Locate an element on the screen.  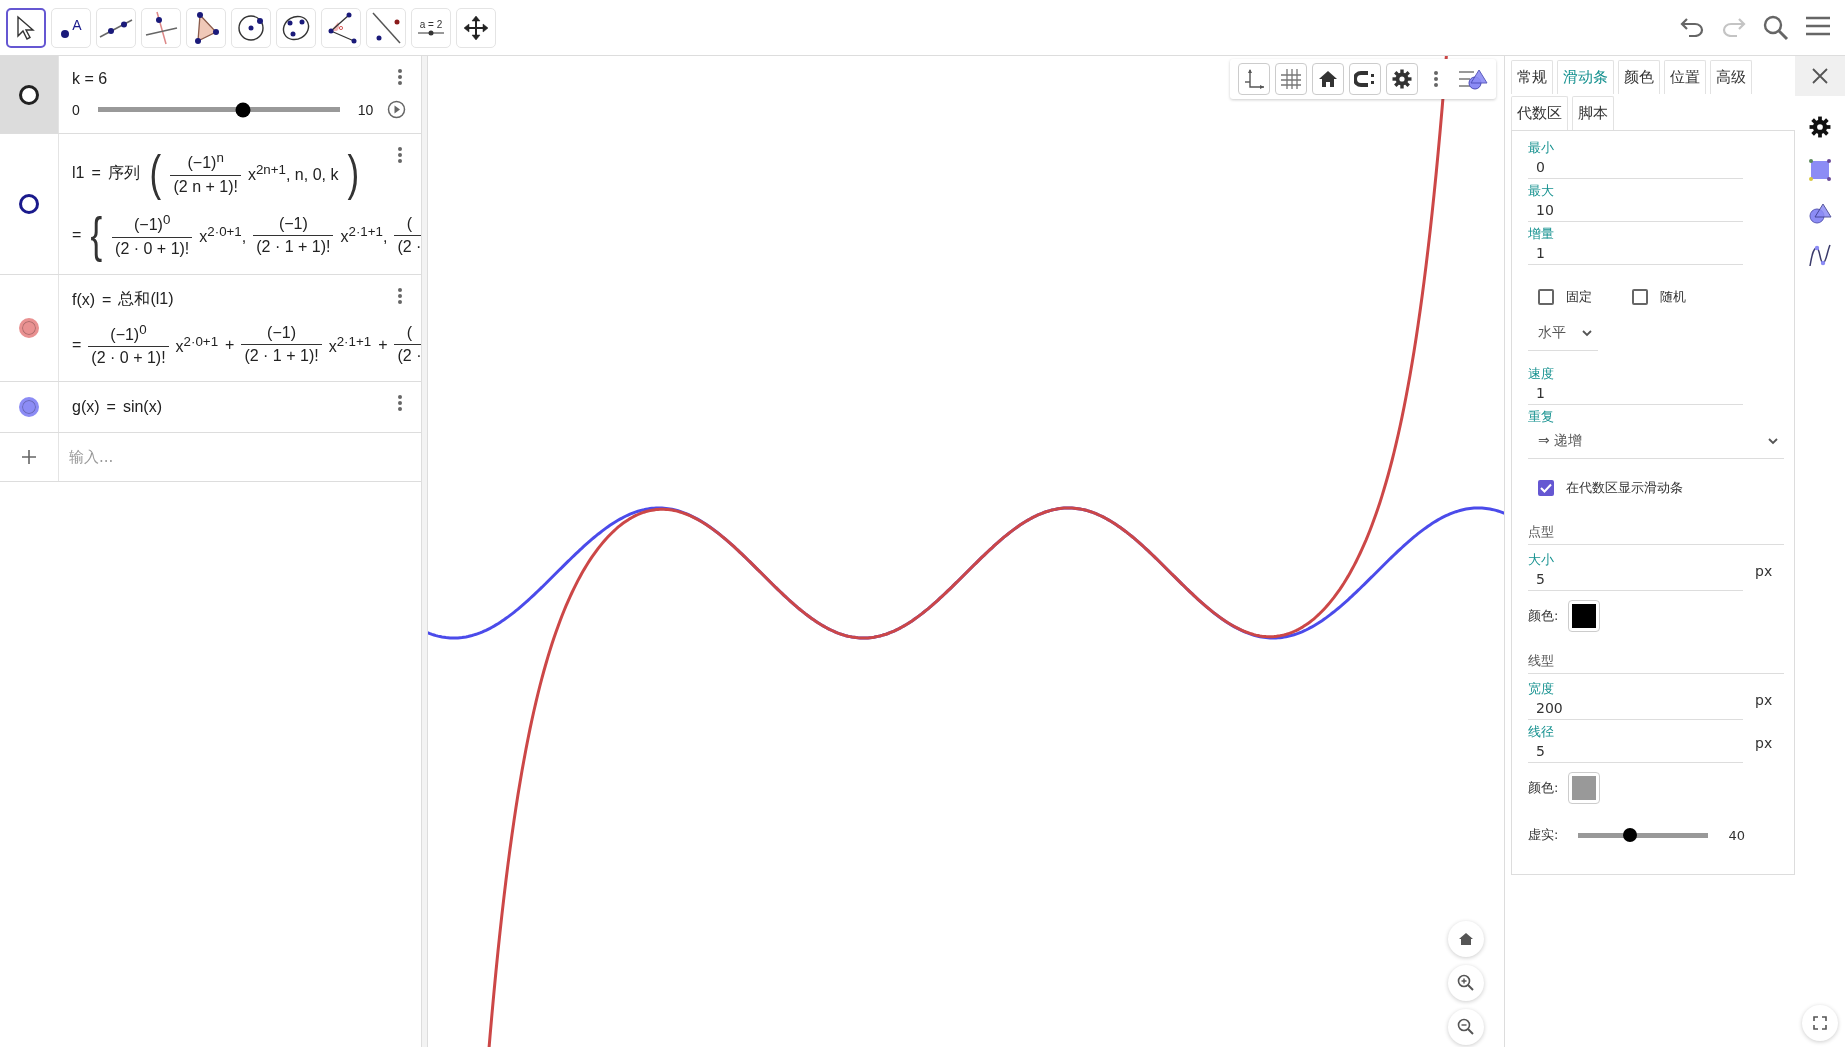
tool-button is located at coordinates (26, 27).